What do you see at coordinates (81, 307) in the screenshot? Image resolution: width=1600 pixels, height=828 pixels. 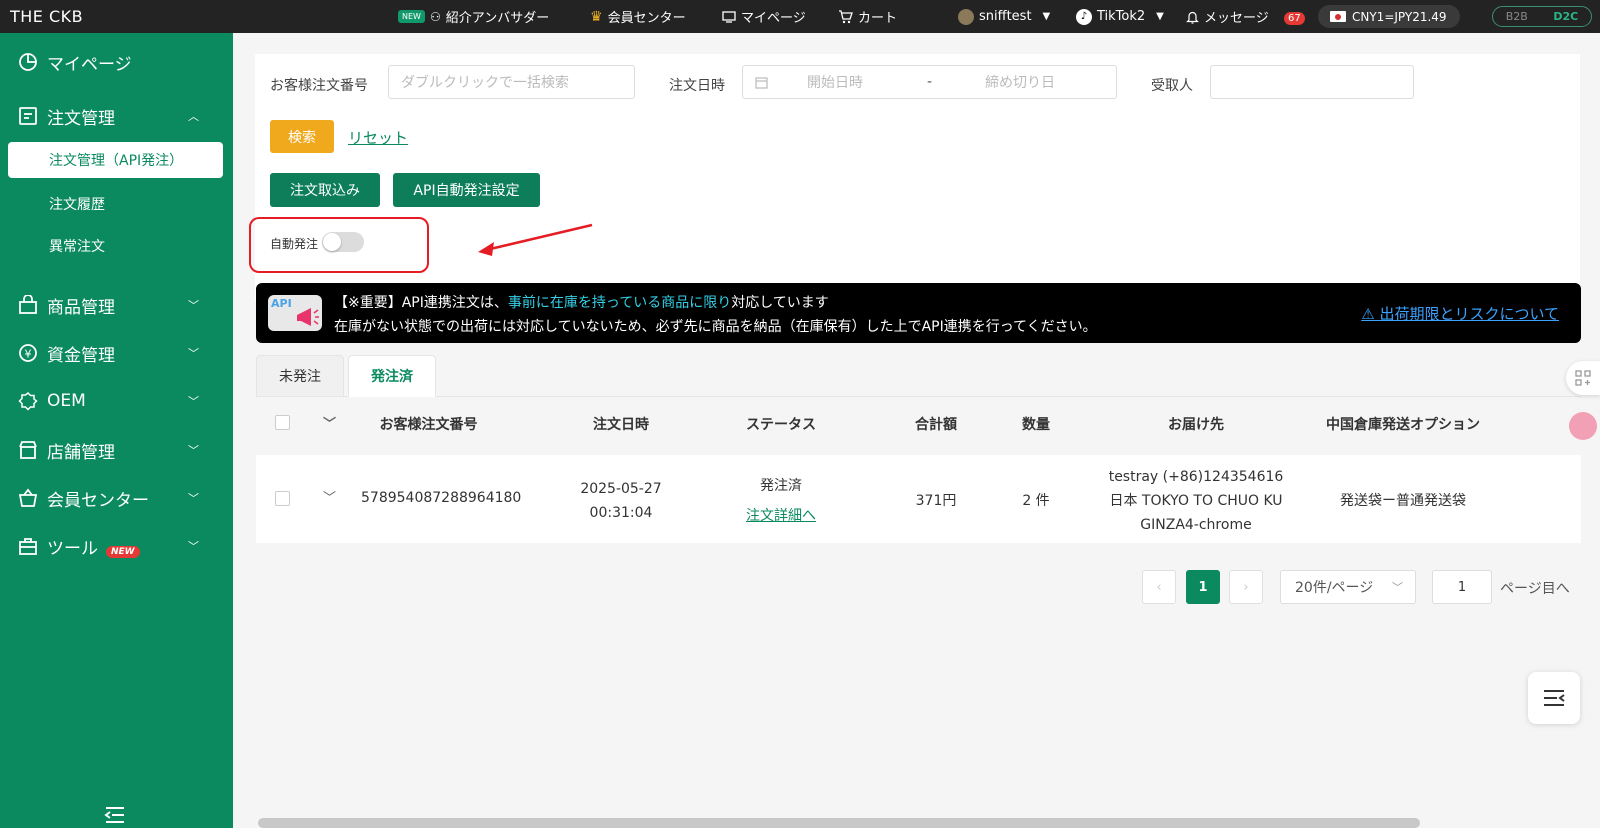 I see `sidebar-label: 商品管理` at bounding box center [81, 307].